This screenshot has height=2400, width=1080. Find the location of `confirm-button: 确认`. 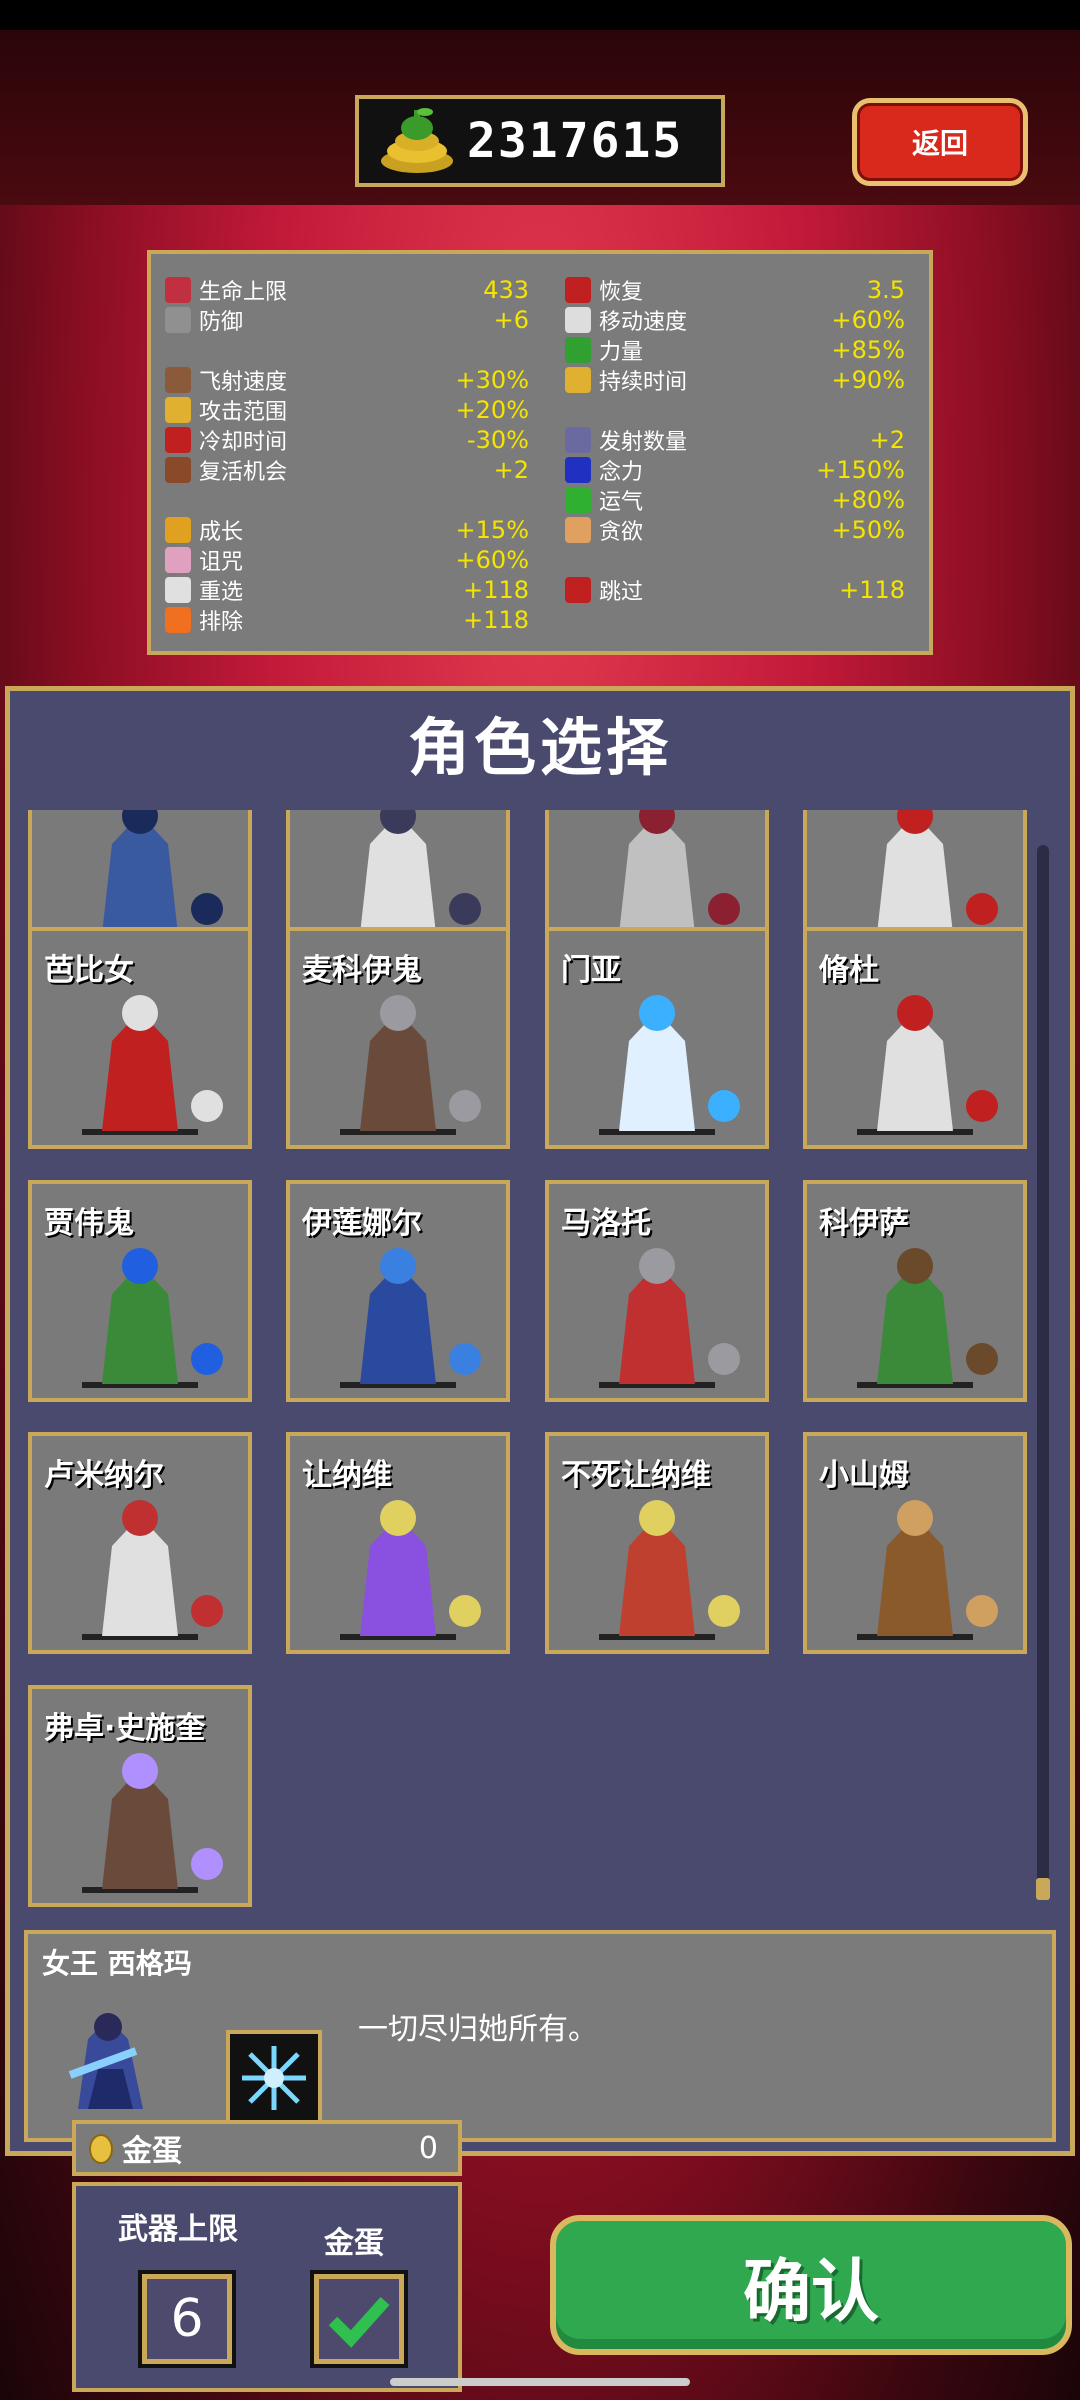

confirm-button: 确认 is located at coordinates (811, 2285).